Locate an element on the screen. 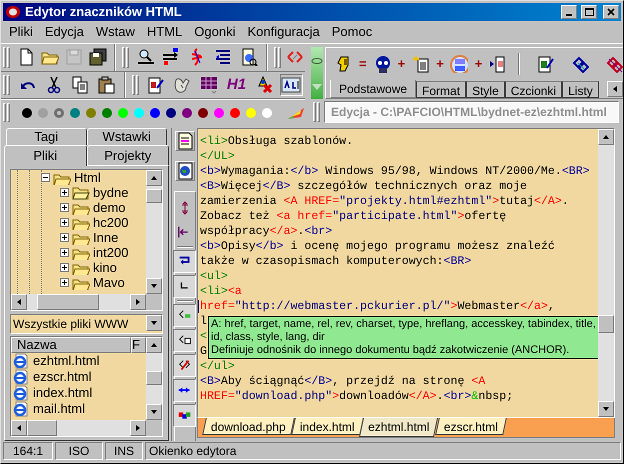 The height and width of the screenshot is (464, 624). tag-open-button is located at coordinates (184, 315).